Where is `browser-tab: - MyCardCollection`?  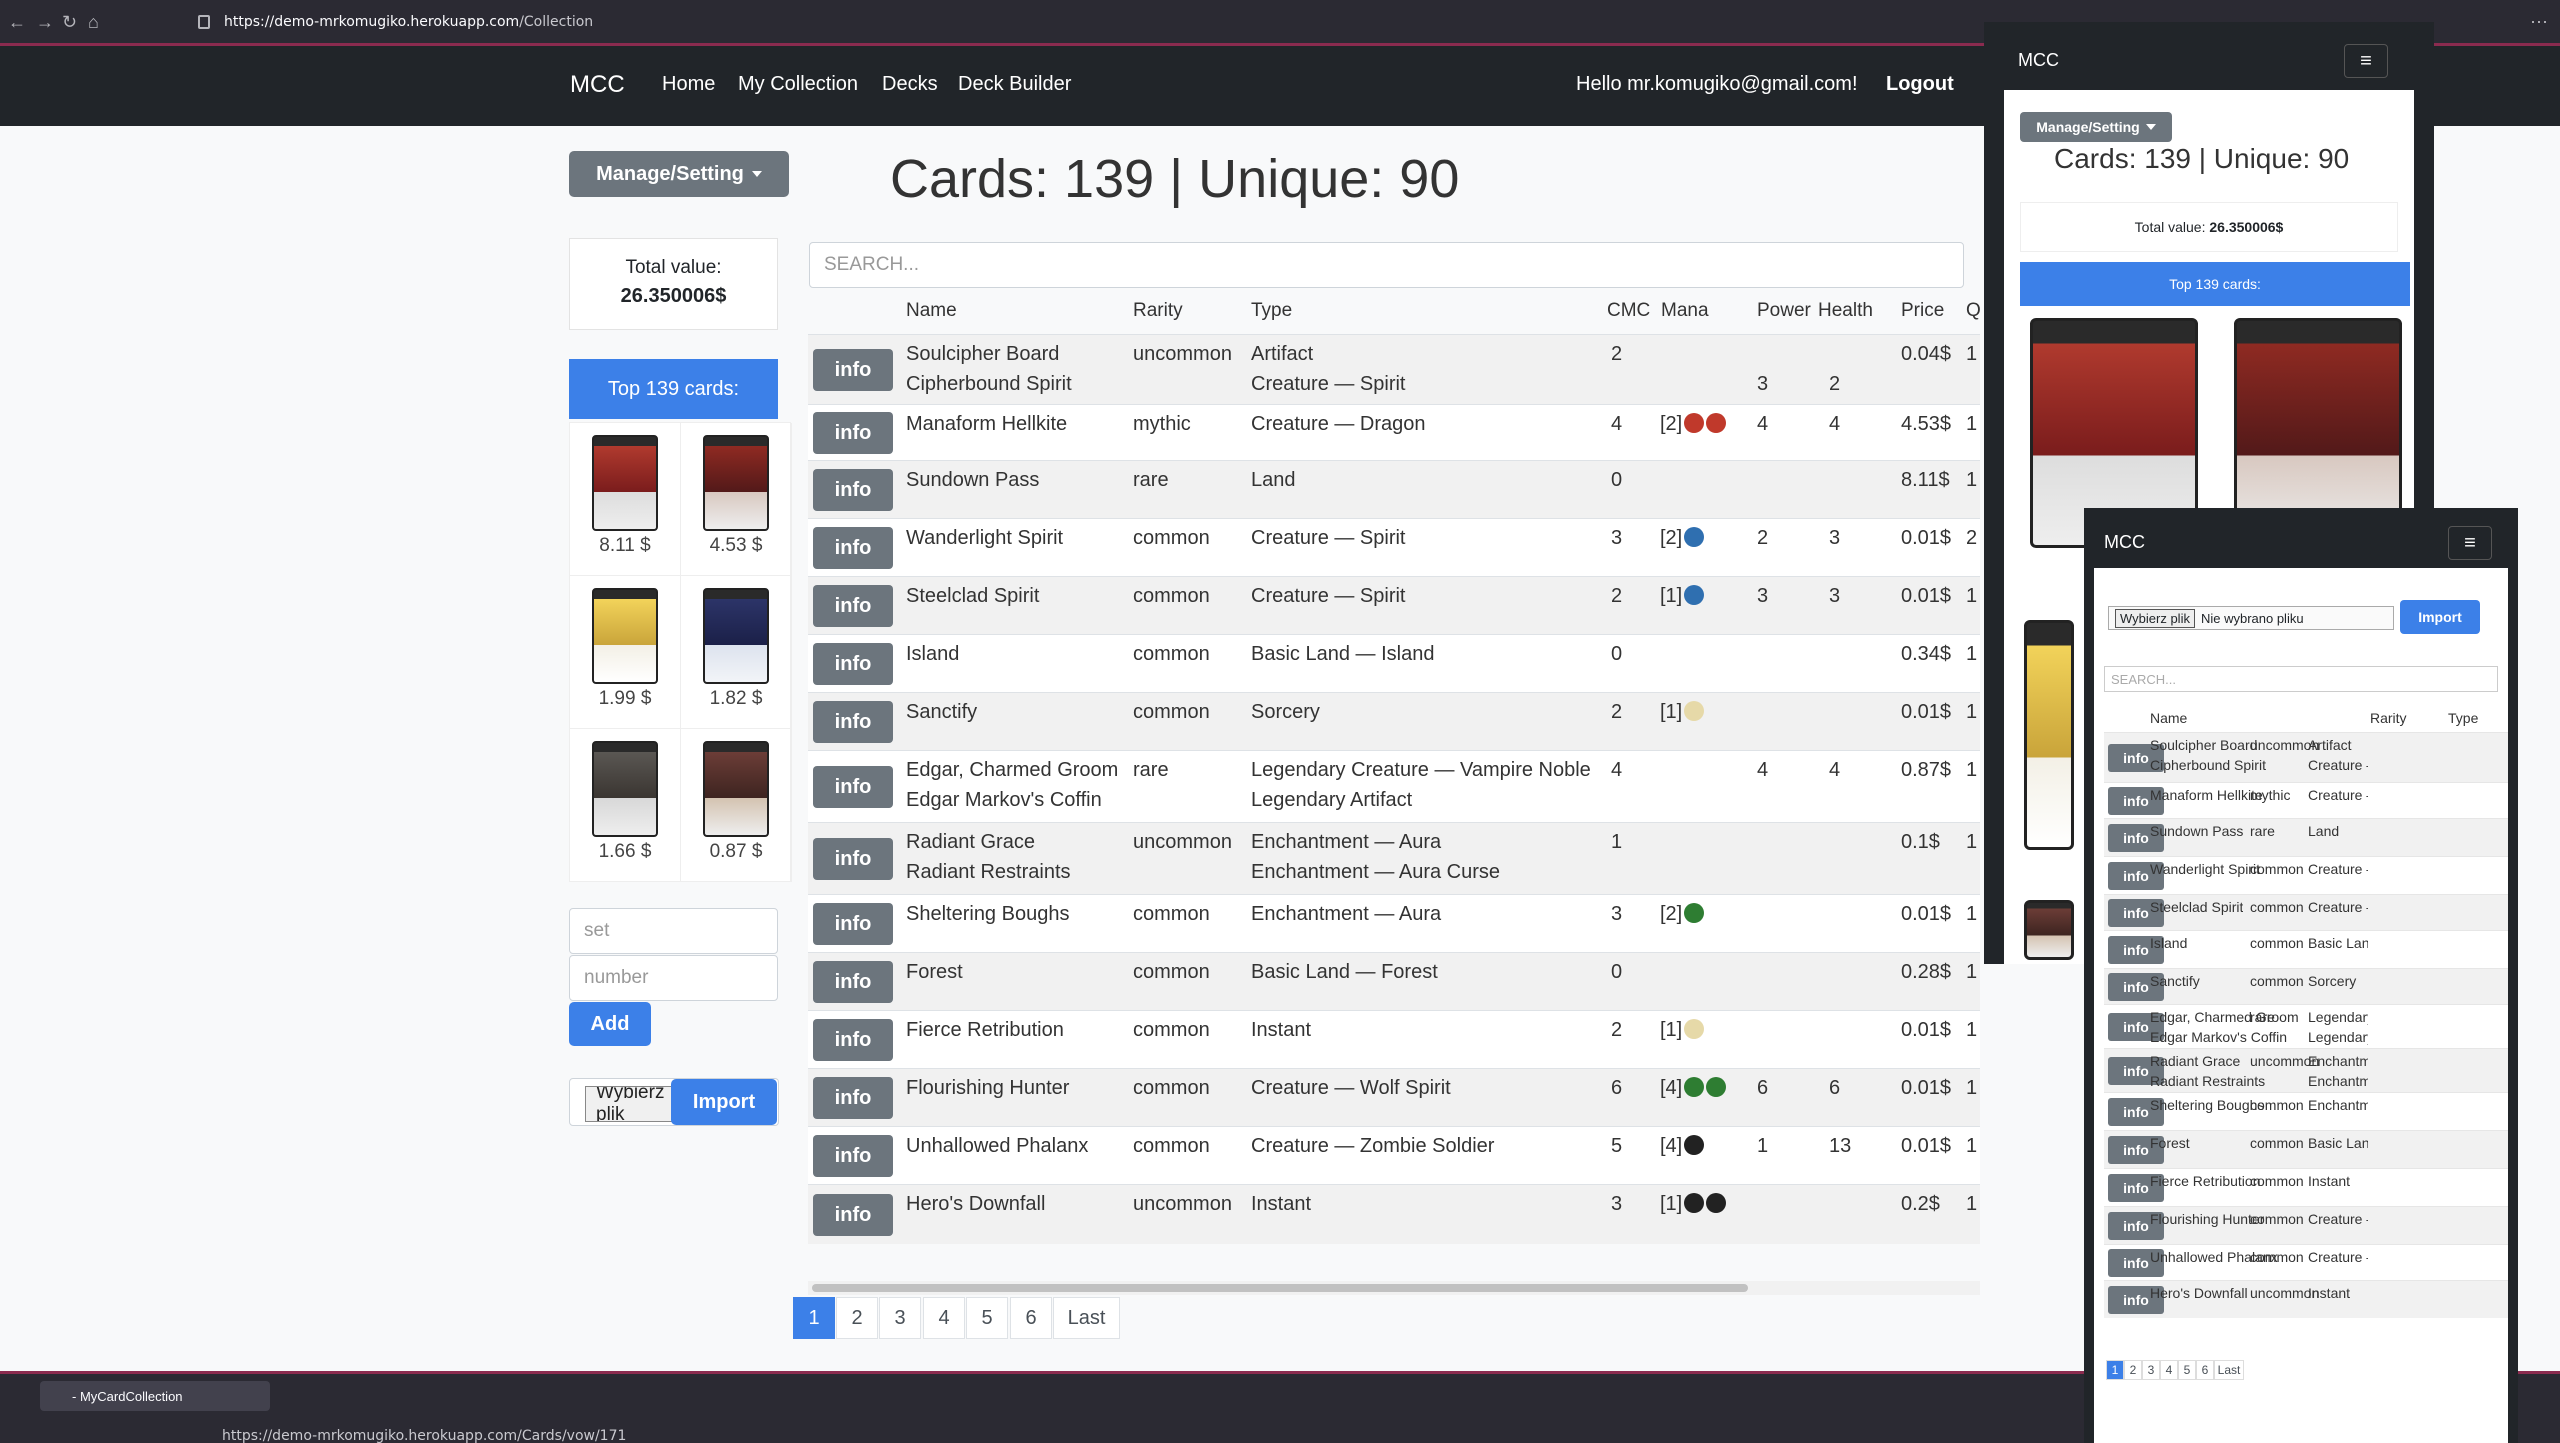 browser-tab: - MyCardCollection is located at coordinates (155, 1396).